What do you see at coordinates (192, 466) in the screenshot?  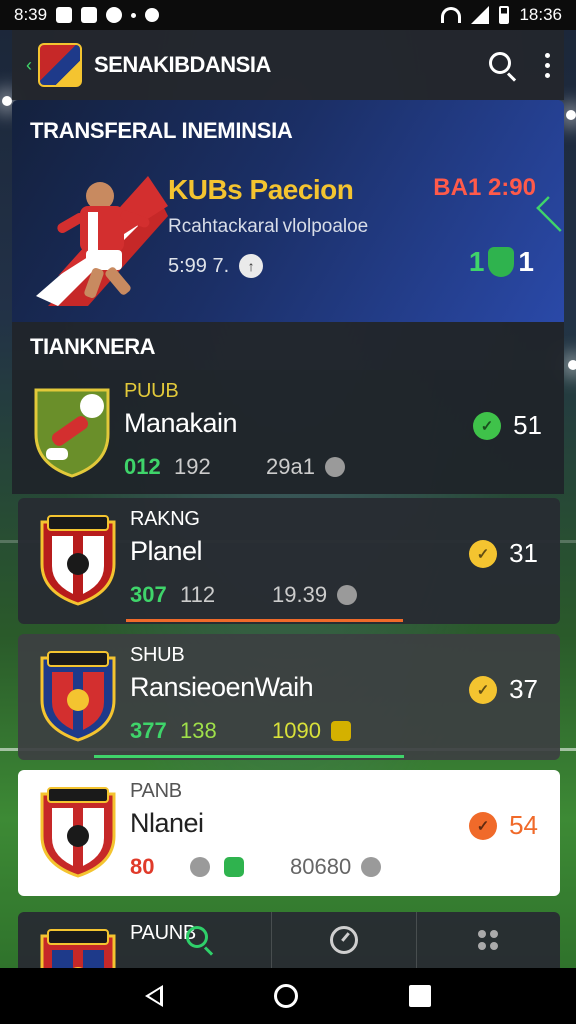 I see `stat-value-2: 192` at bounding box center [192, 466].